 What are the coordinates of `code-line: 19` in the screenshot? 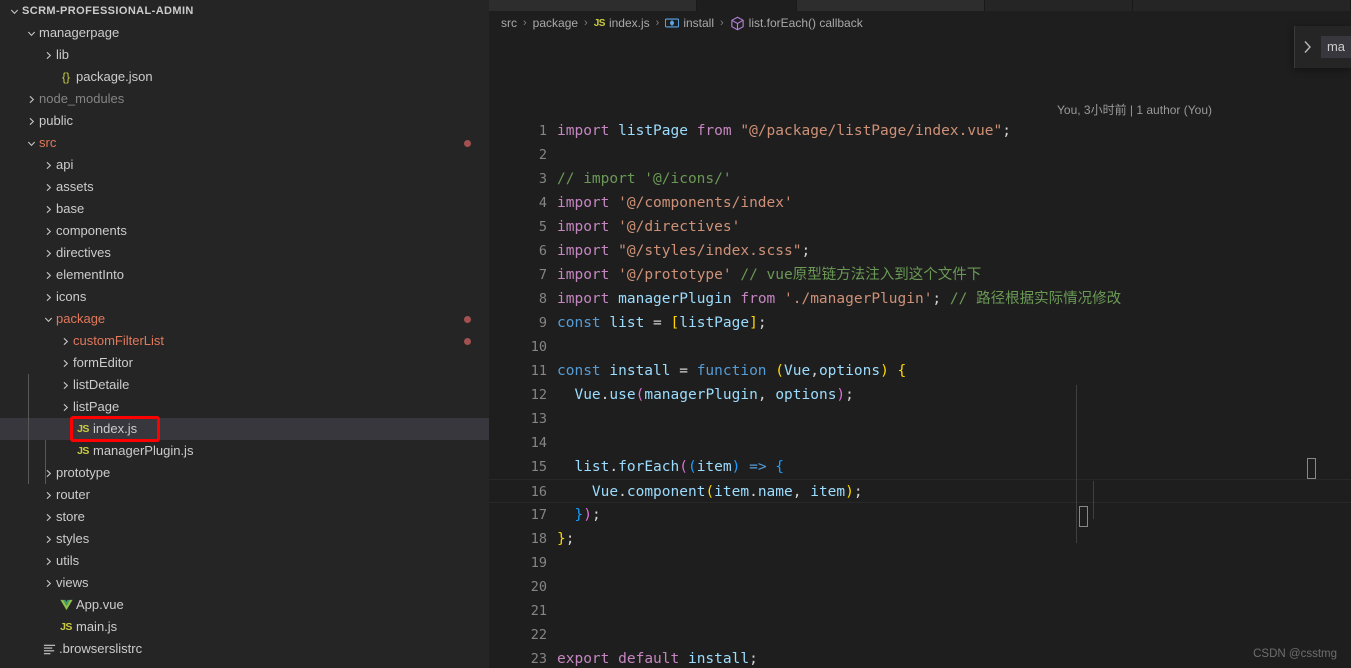 It's located at (920, 563).